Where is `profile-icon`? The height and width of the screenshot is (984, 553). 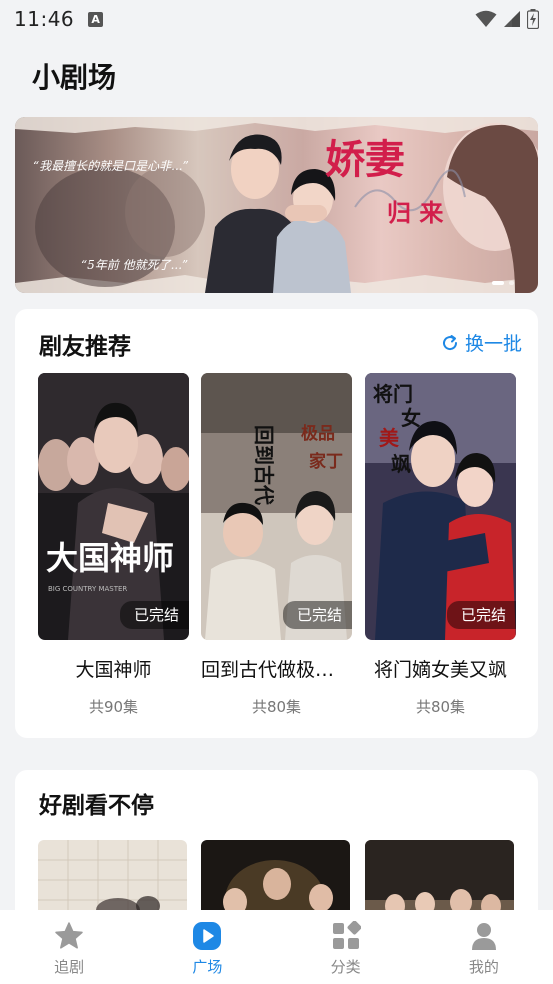 profile-icon is located at coordinates (484, 936).